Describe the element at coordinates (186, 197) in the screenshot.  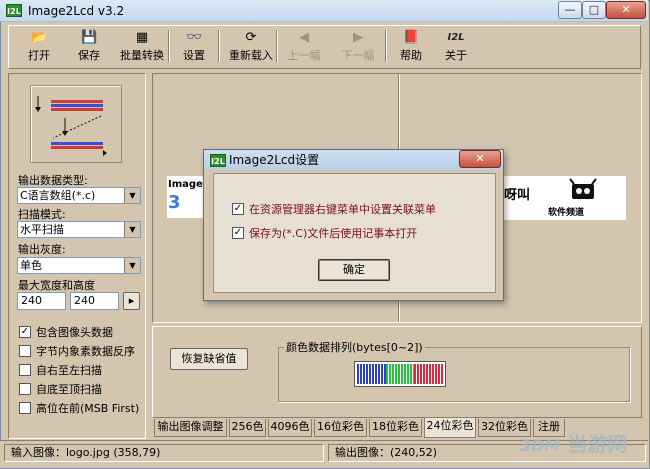
I see `input-image-preview: Image 3` at that location.